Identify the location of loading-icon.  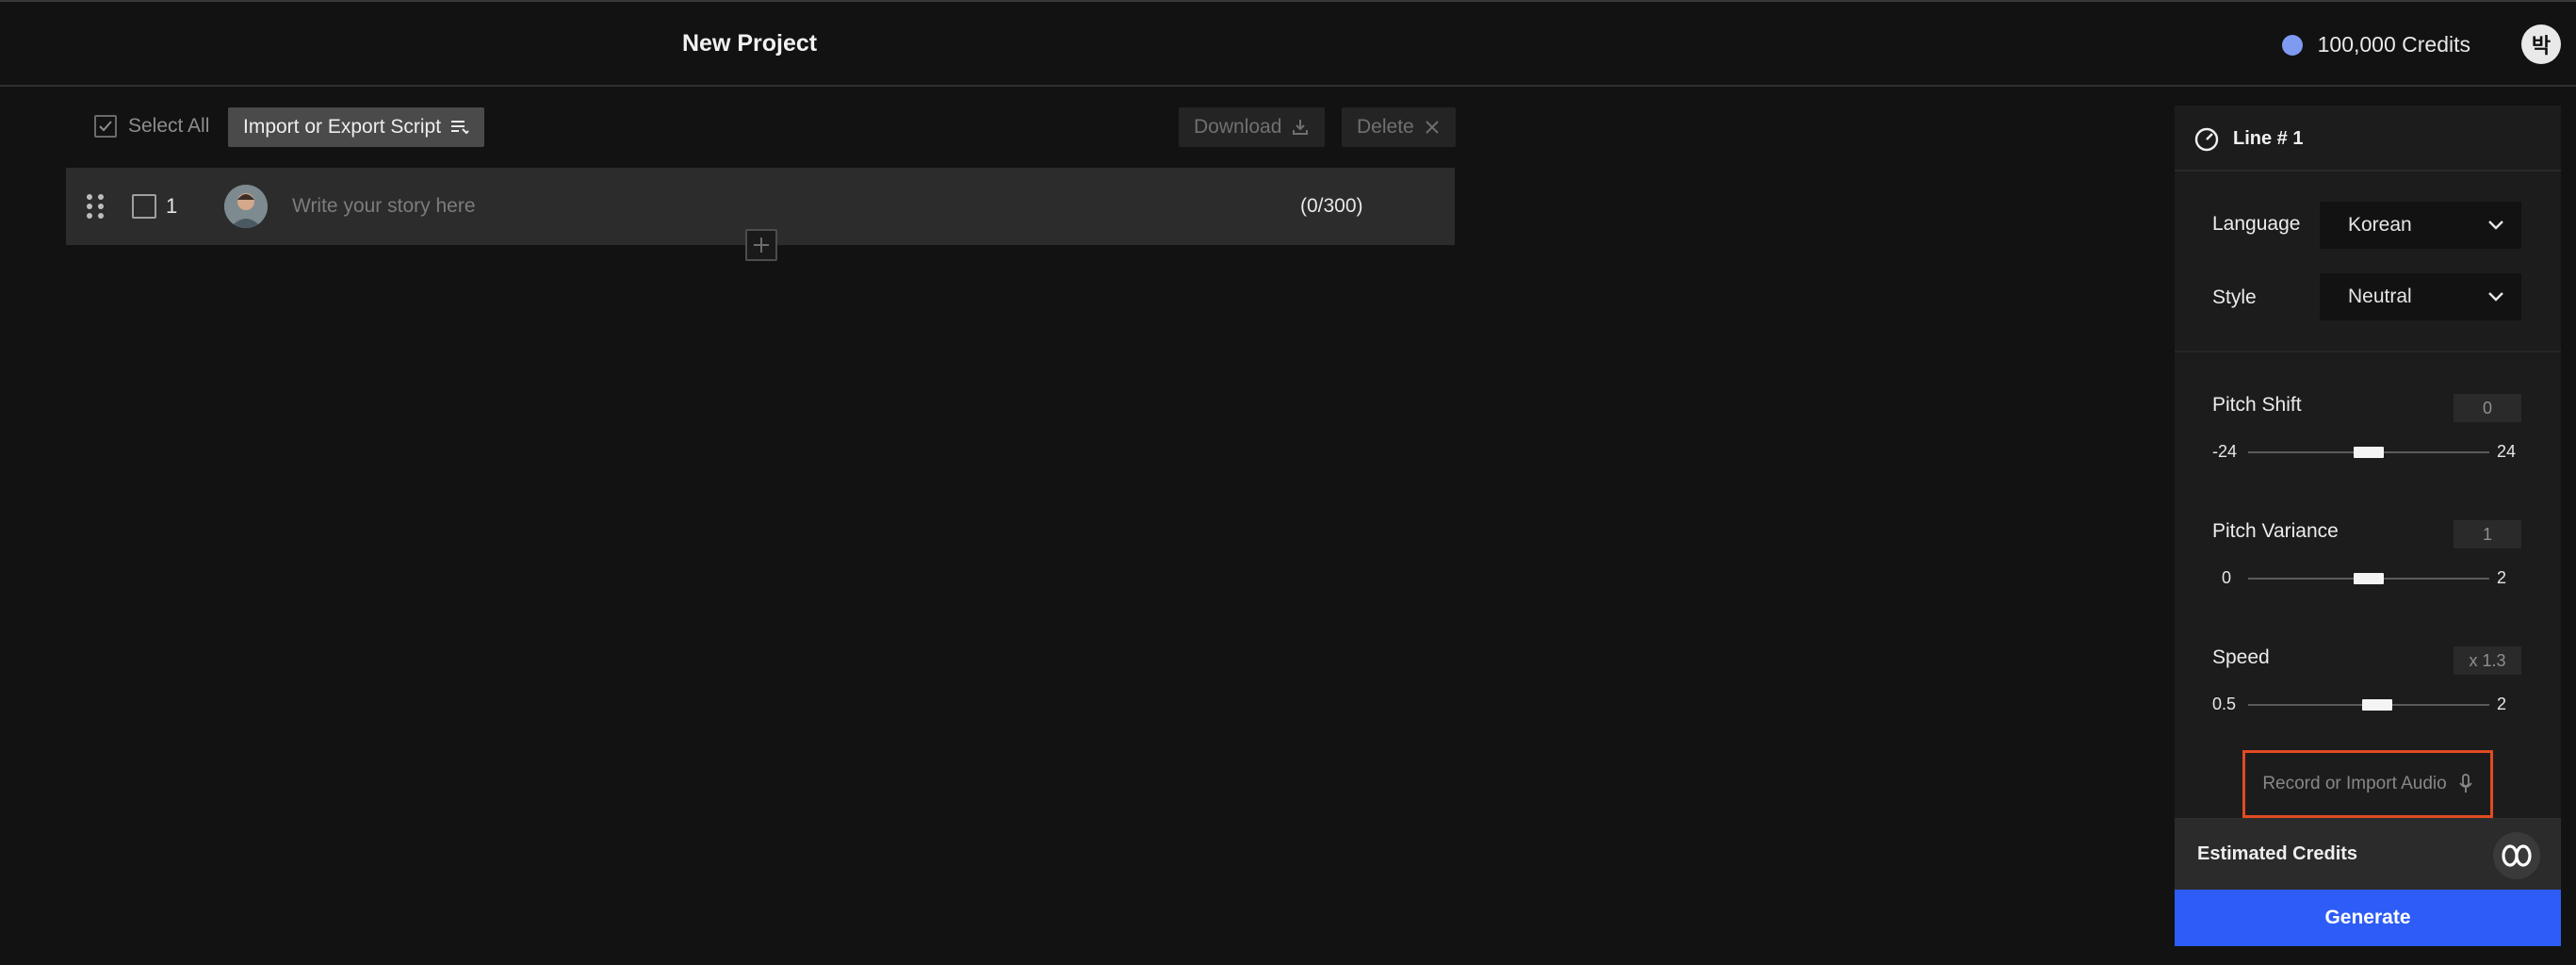
(2516, 855).